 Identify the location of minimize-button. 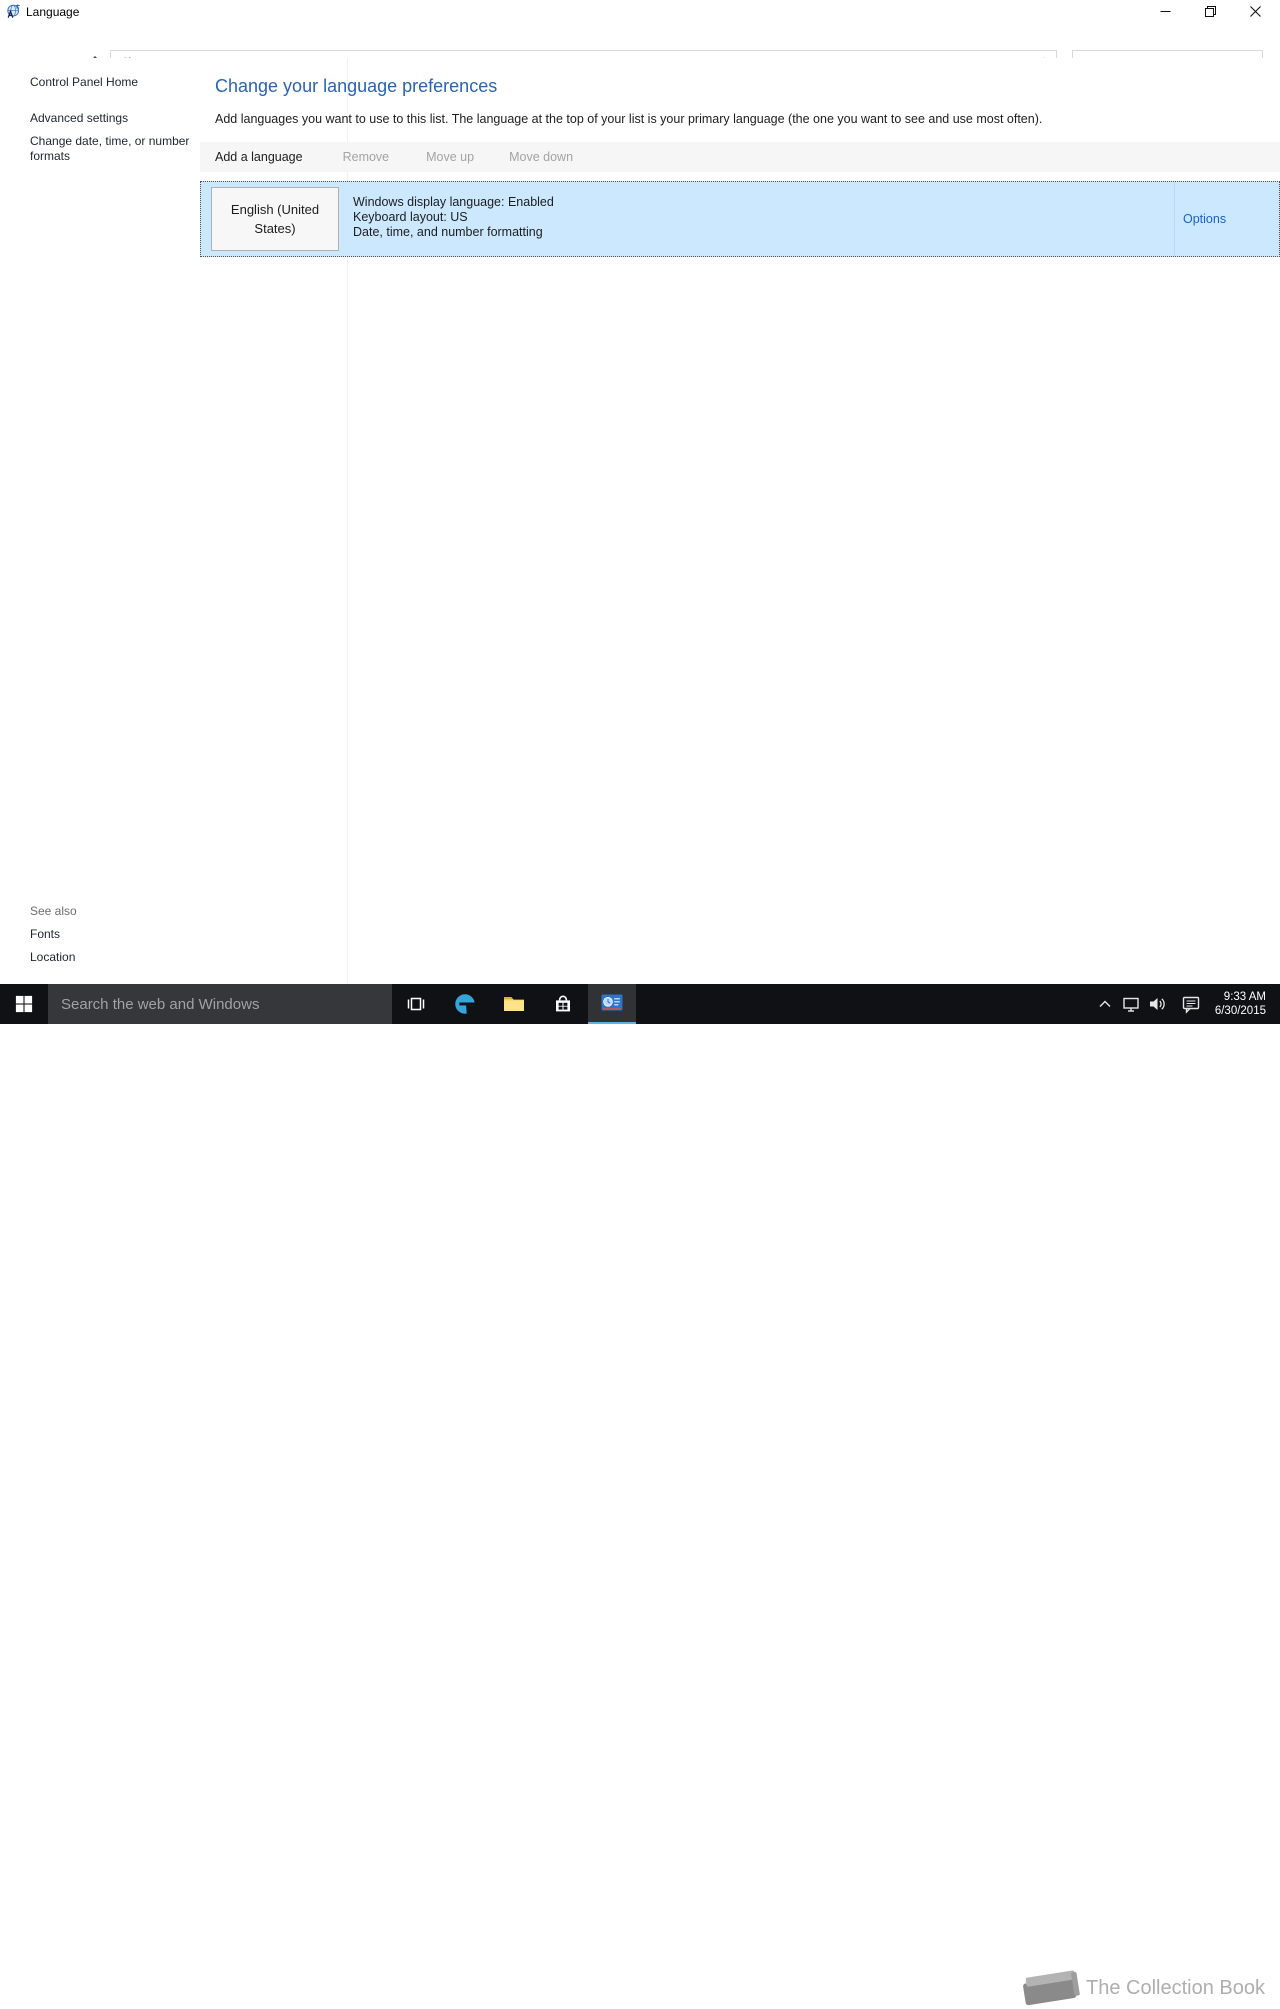
(1165, 11).